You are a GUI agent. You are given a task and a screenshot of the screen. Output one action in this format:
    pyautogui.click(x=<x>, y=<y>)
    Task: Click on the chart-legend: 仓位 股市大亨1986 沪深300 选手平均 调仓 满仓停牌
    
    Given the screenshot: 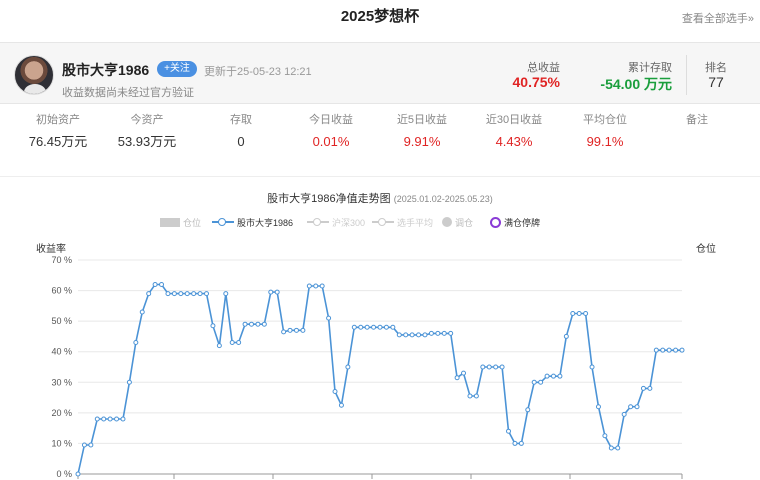 What is the action you would take?
    pyautogui.click(x=380, y=223)
    